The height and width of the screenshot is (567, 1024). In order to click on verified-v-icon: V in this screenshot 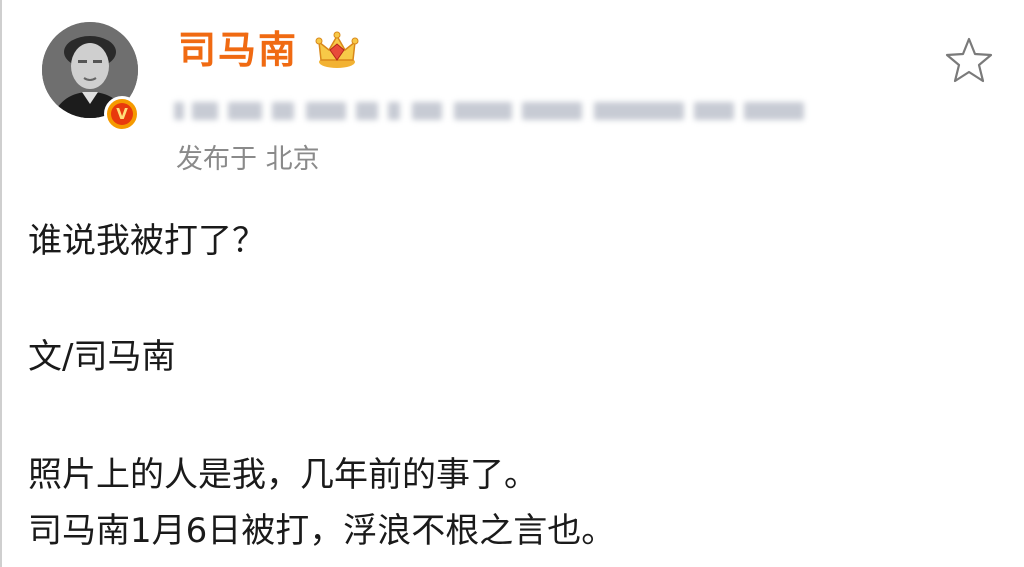, I will do `click(122, 114)`.